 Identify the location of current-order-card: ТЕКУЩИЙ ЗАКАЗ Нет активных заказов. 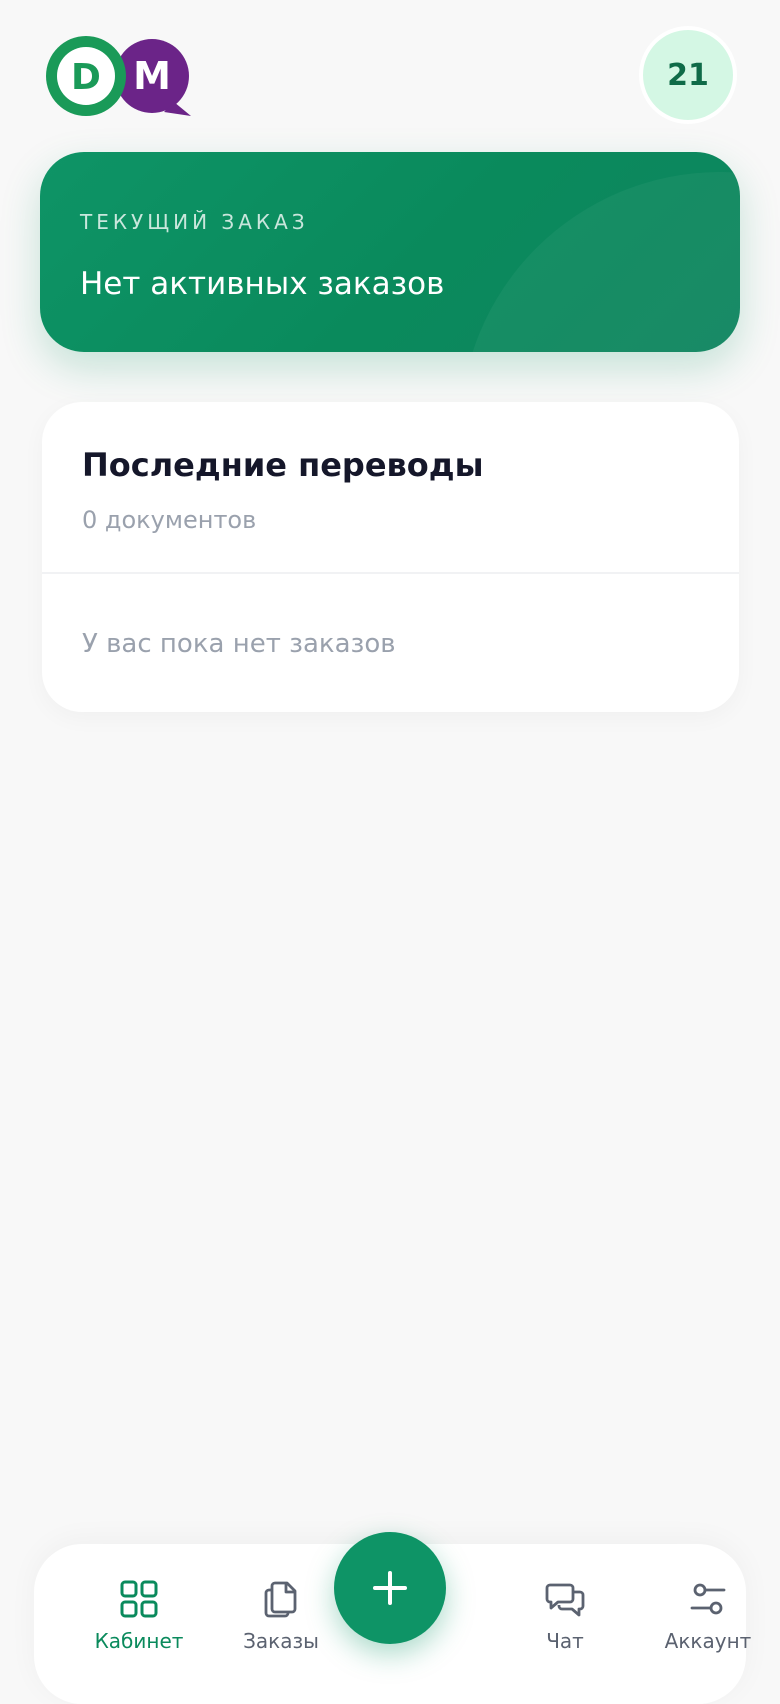
(390, 252).